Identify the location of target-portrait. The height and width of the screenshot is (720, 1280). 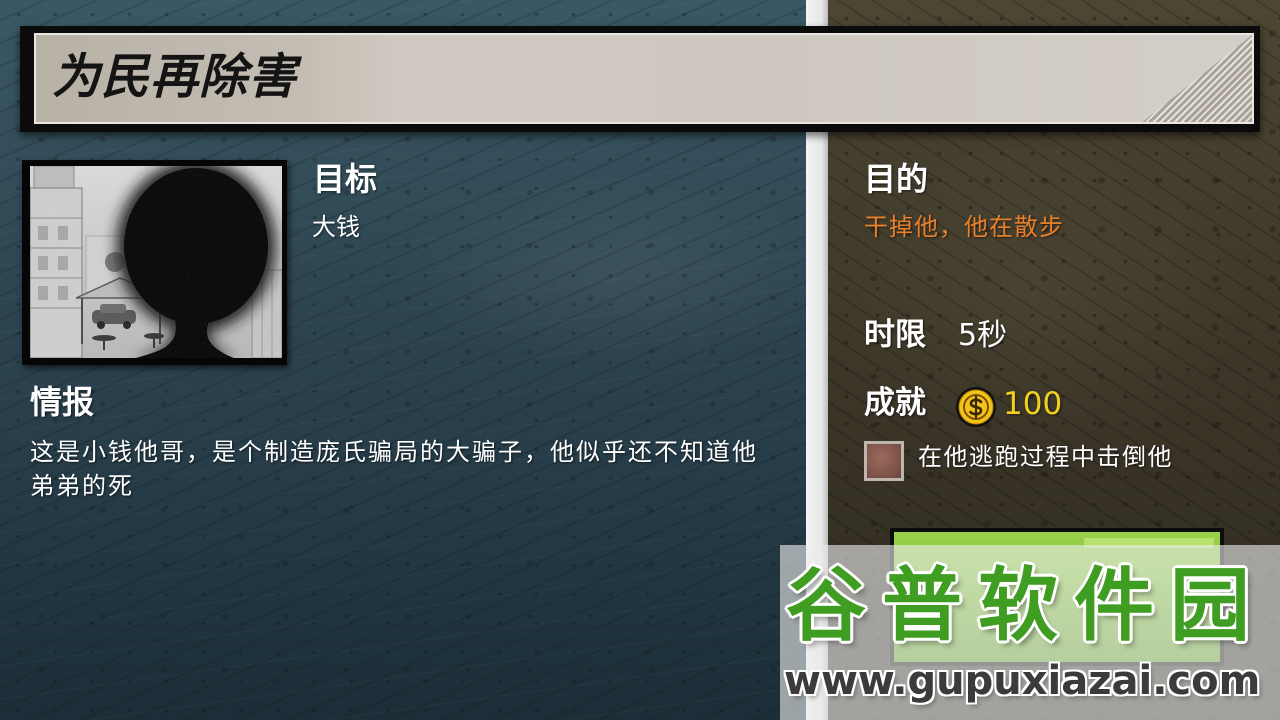
(154, 262).